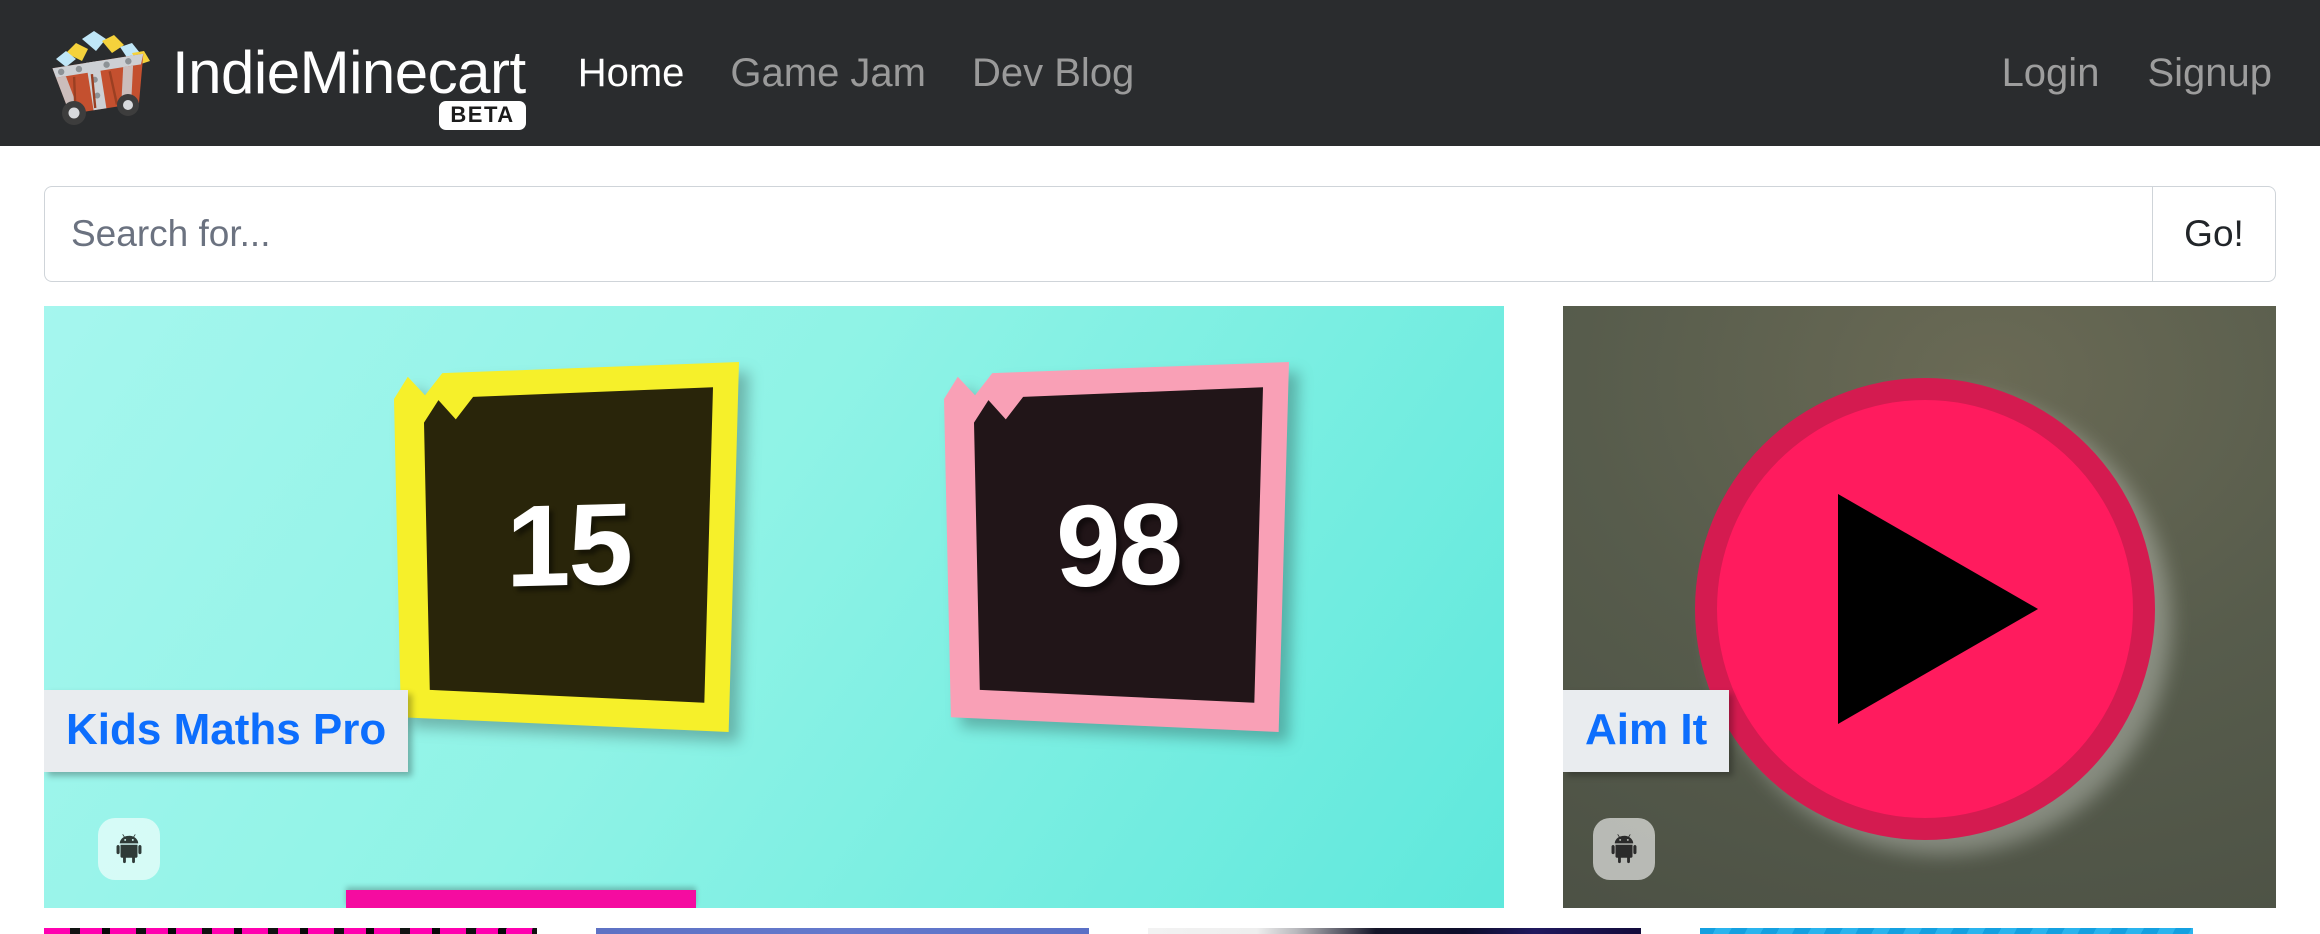  Describe the element at coordinates (482, 116) in the screenshot. I see `beta-badge: BETA` at that location.